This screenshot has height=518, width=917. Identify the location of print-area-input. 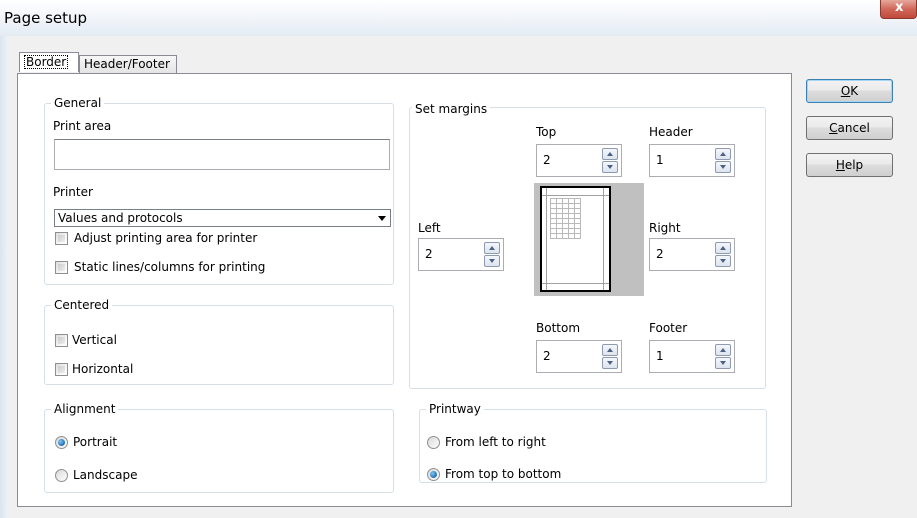
(222, 154).